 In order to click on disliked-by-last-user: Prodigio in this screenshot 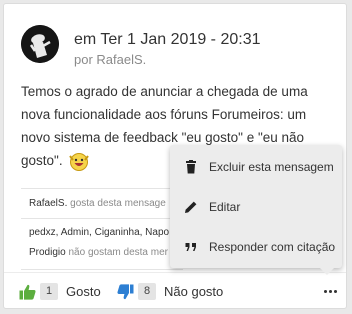, I will do `click(47, 252)`.